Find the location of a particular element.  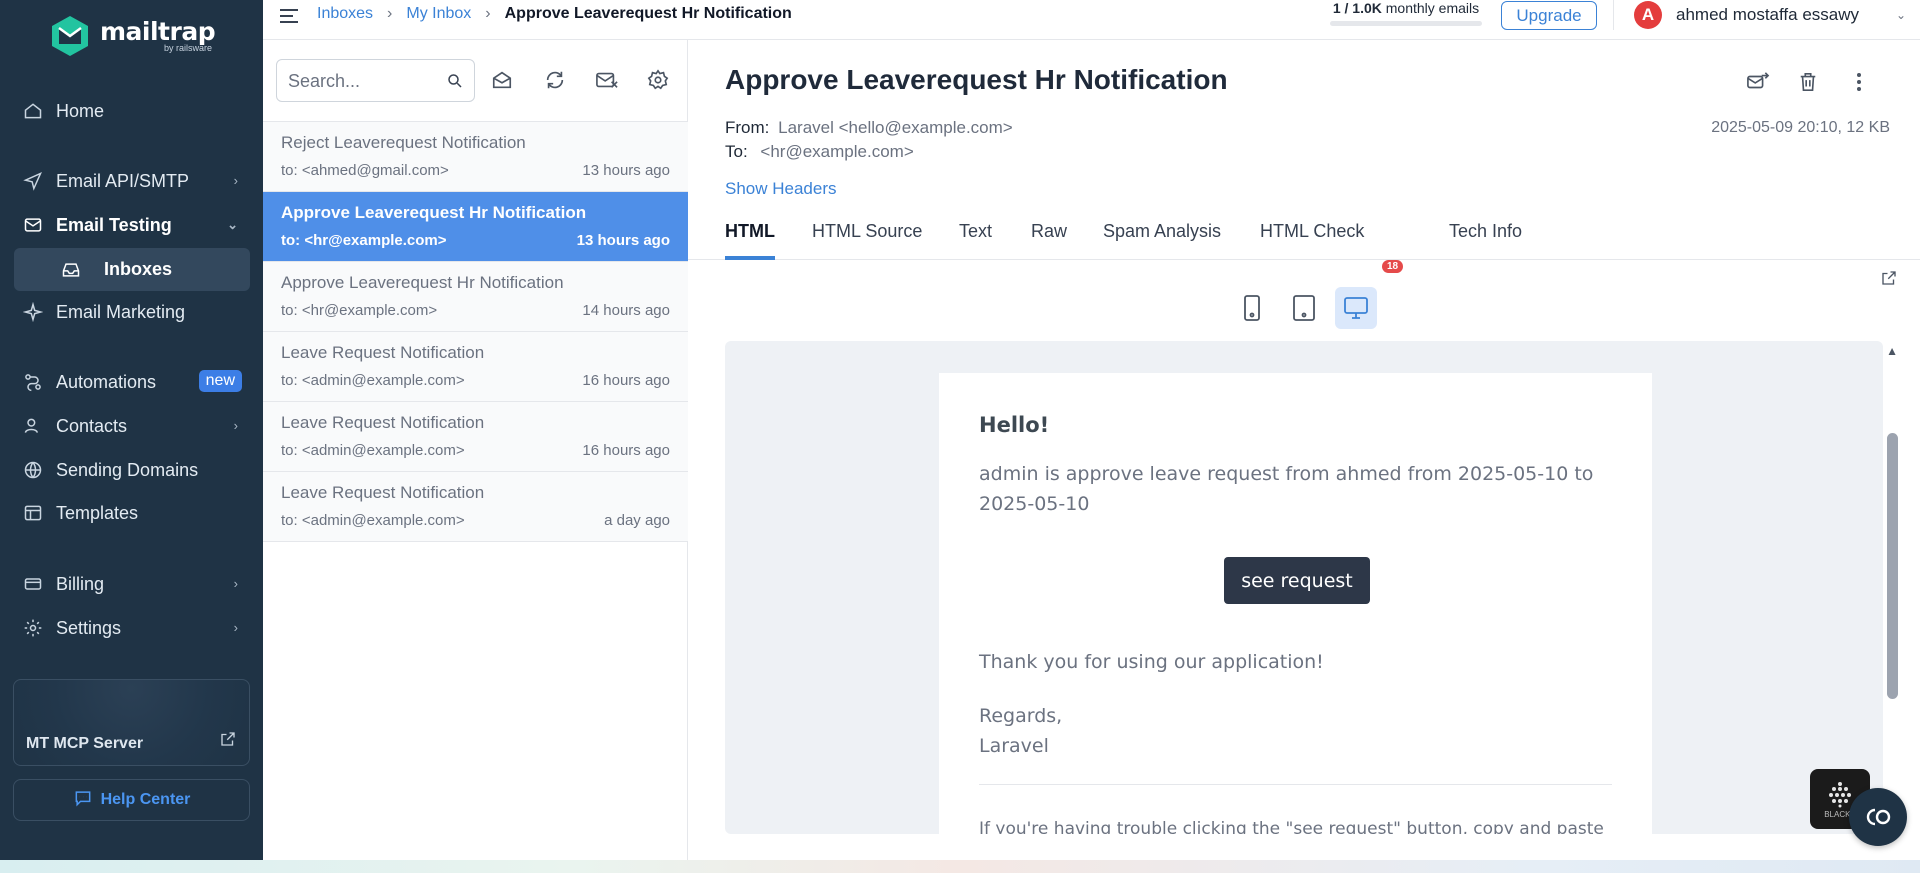

sparkle-icon is located at coordinates (33, 312).